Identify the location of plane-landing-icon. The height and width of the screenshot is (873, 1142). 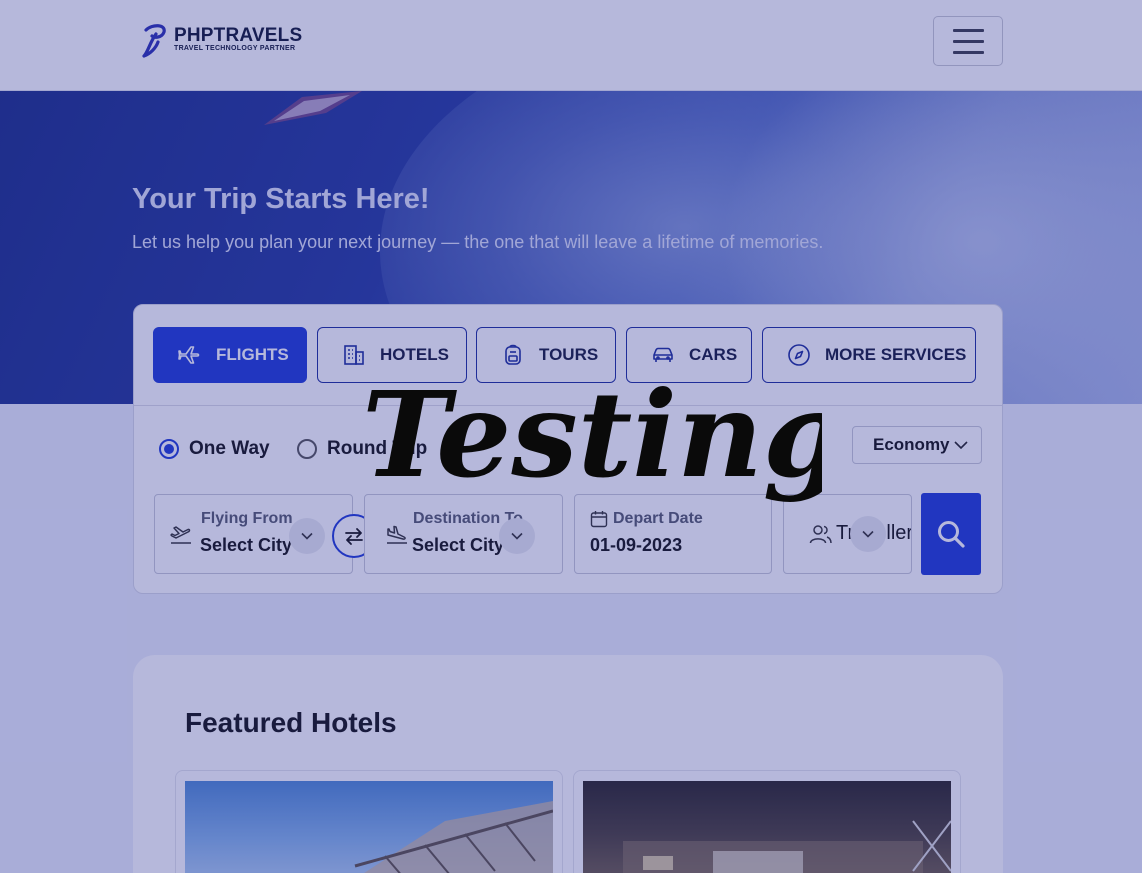
(397, 534).